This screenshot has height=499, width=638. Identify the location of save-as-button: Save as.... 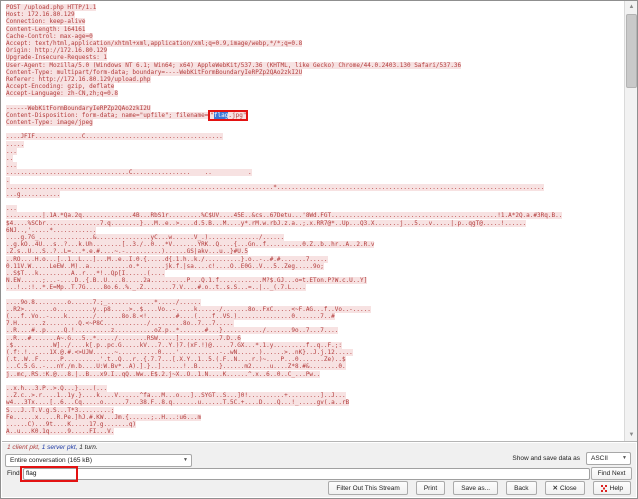
(476, 488).